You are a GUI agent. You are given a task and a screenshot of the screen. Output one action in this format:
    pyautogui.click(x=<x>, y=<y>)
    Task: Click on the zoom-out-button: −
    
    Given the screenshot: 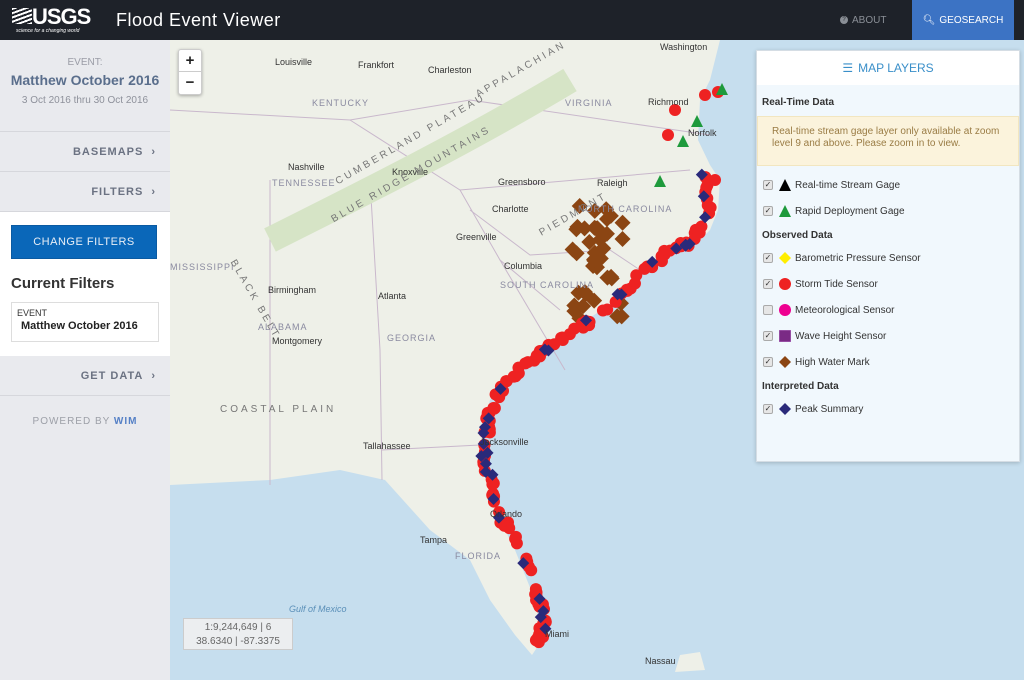 What is the action you would take?
    pyautogui.click(x=190, y=83)
    